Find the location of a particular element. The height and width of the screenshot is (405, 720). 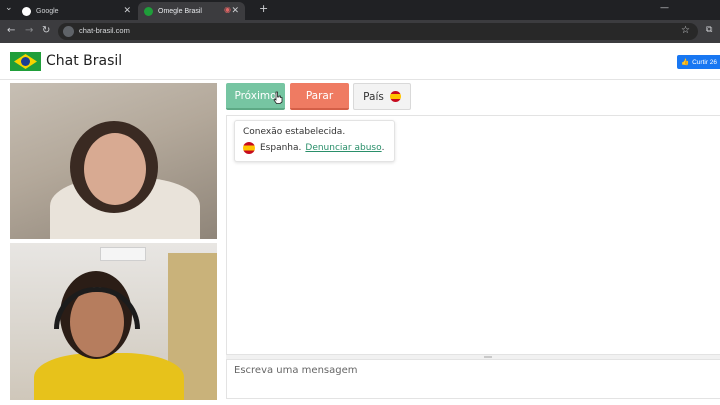

country-label: País is located at coordinates (373, 96).